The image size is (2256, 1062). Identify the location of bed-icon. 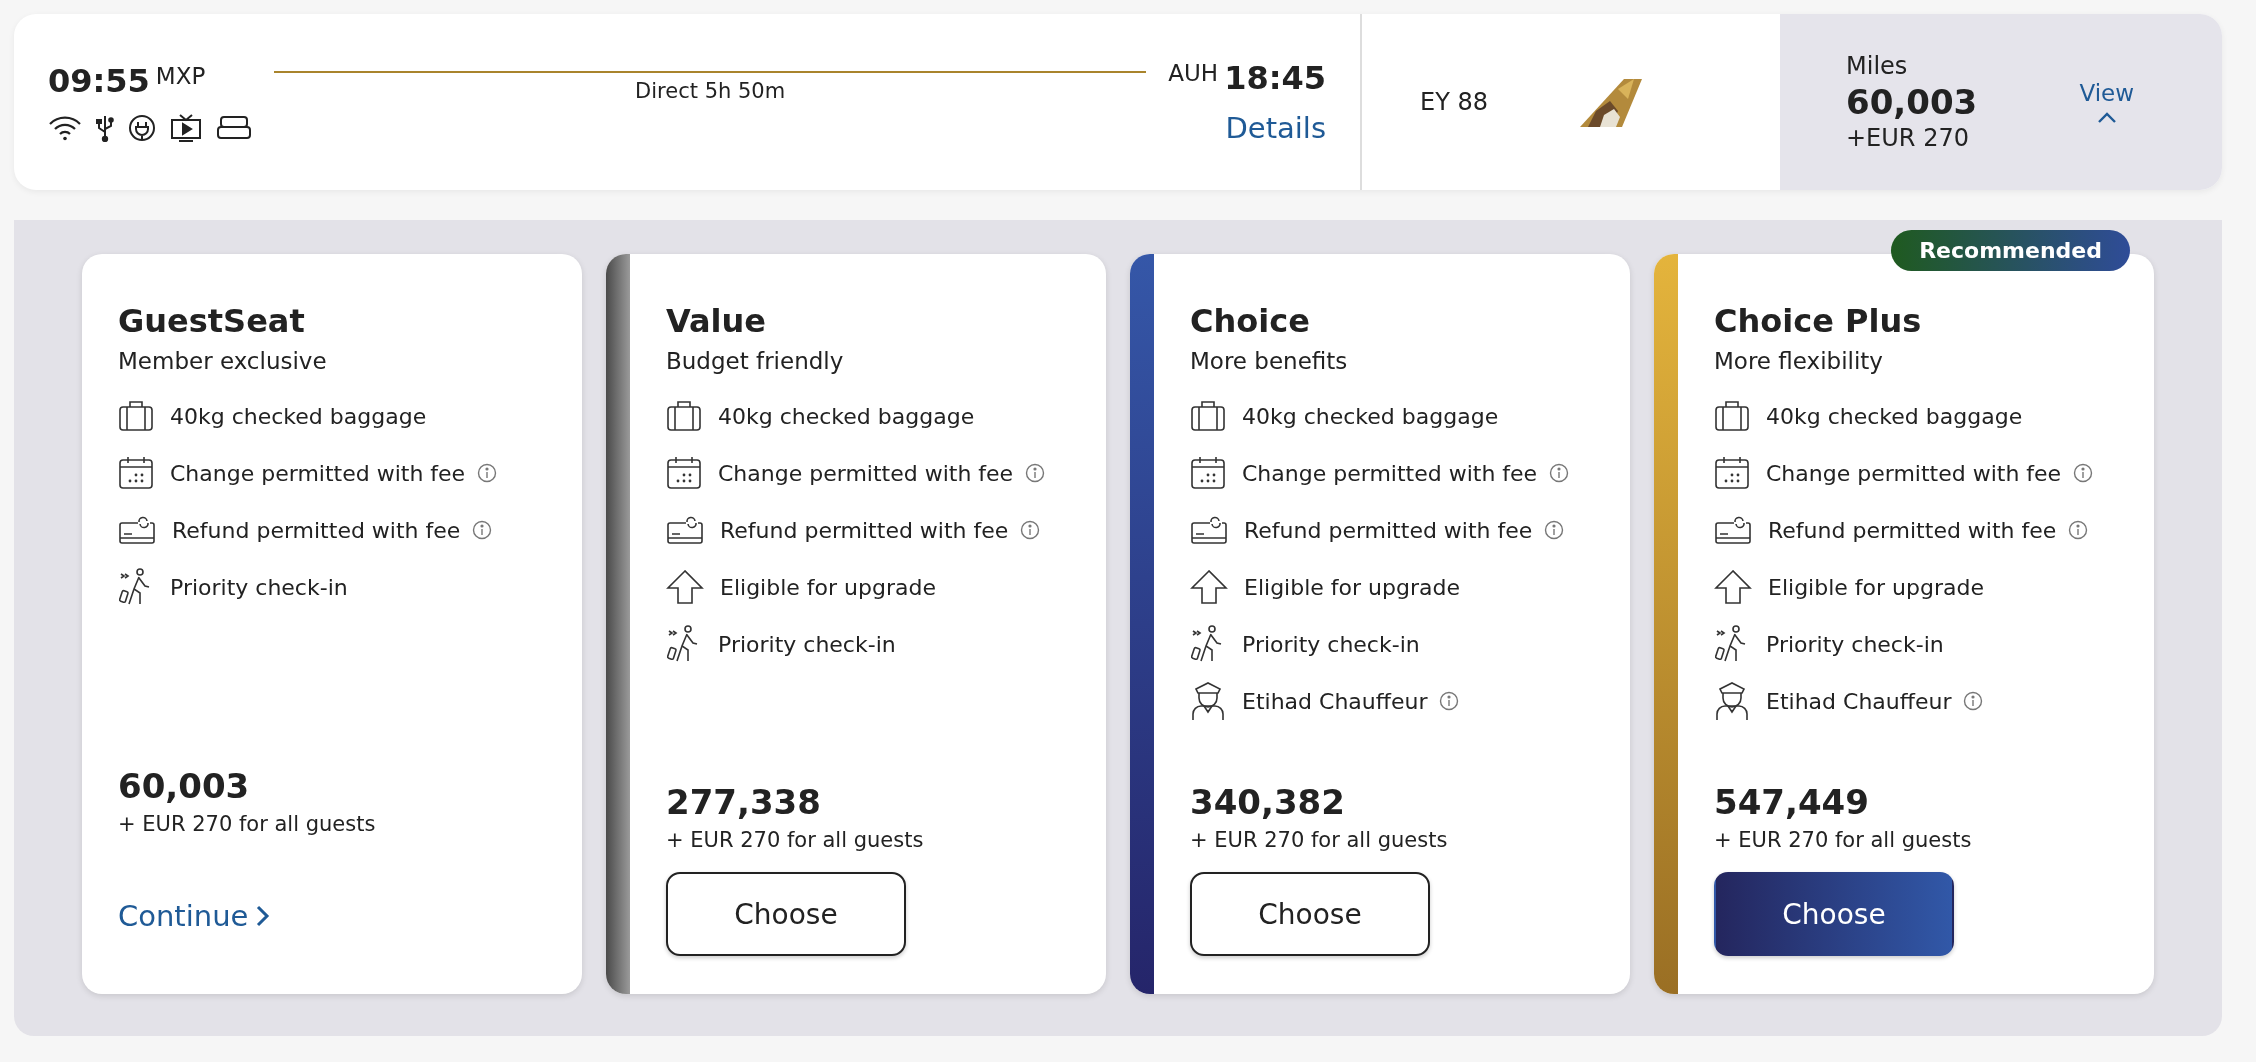
(234, 128).